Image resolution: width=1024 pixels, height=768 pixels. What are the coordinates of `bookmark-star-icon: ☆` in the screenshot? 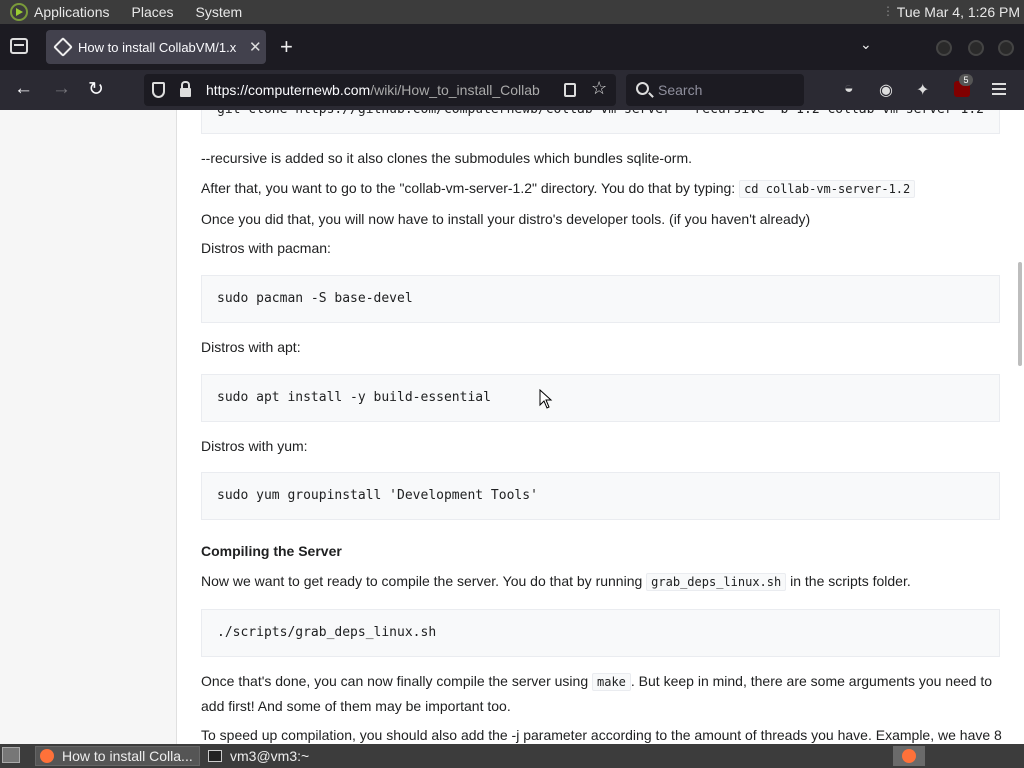 It's located at (599, 88).